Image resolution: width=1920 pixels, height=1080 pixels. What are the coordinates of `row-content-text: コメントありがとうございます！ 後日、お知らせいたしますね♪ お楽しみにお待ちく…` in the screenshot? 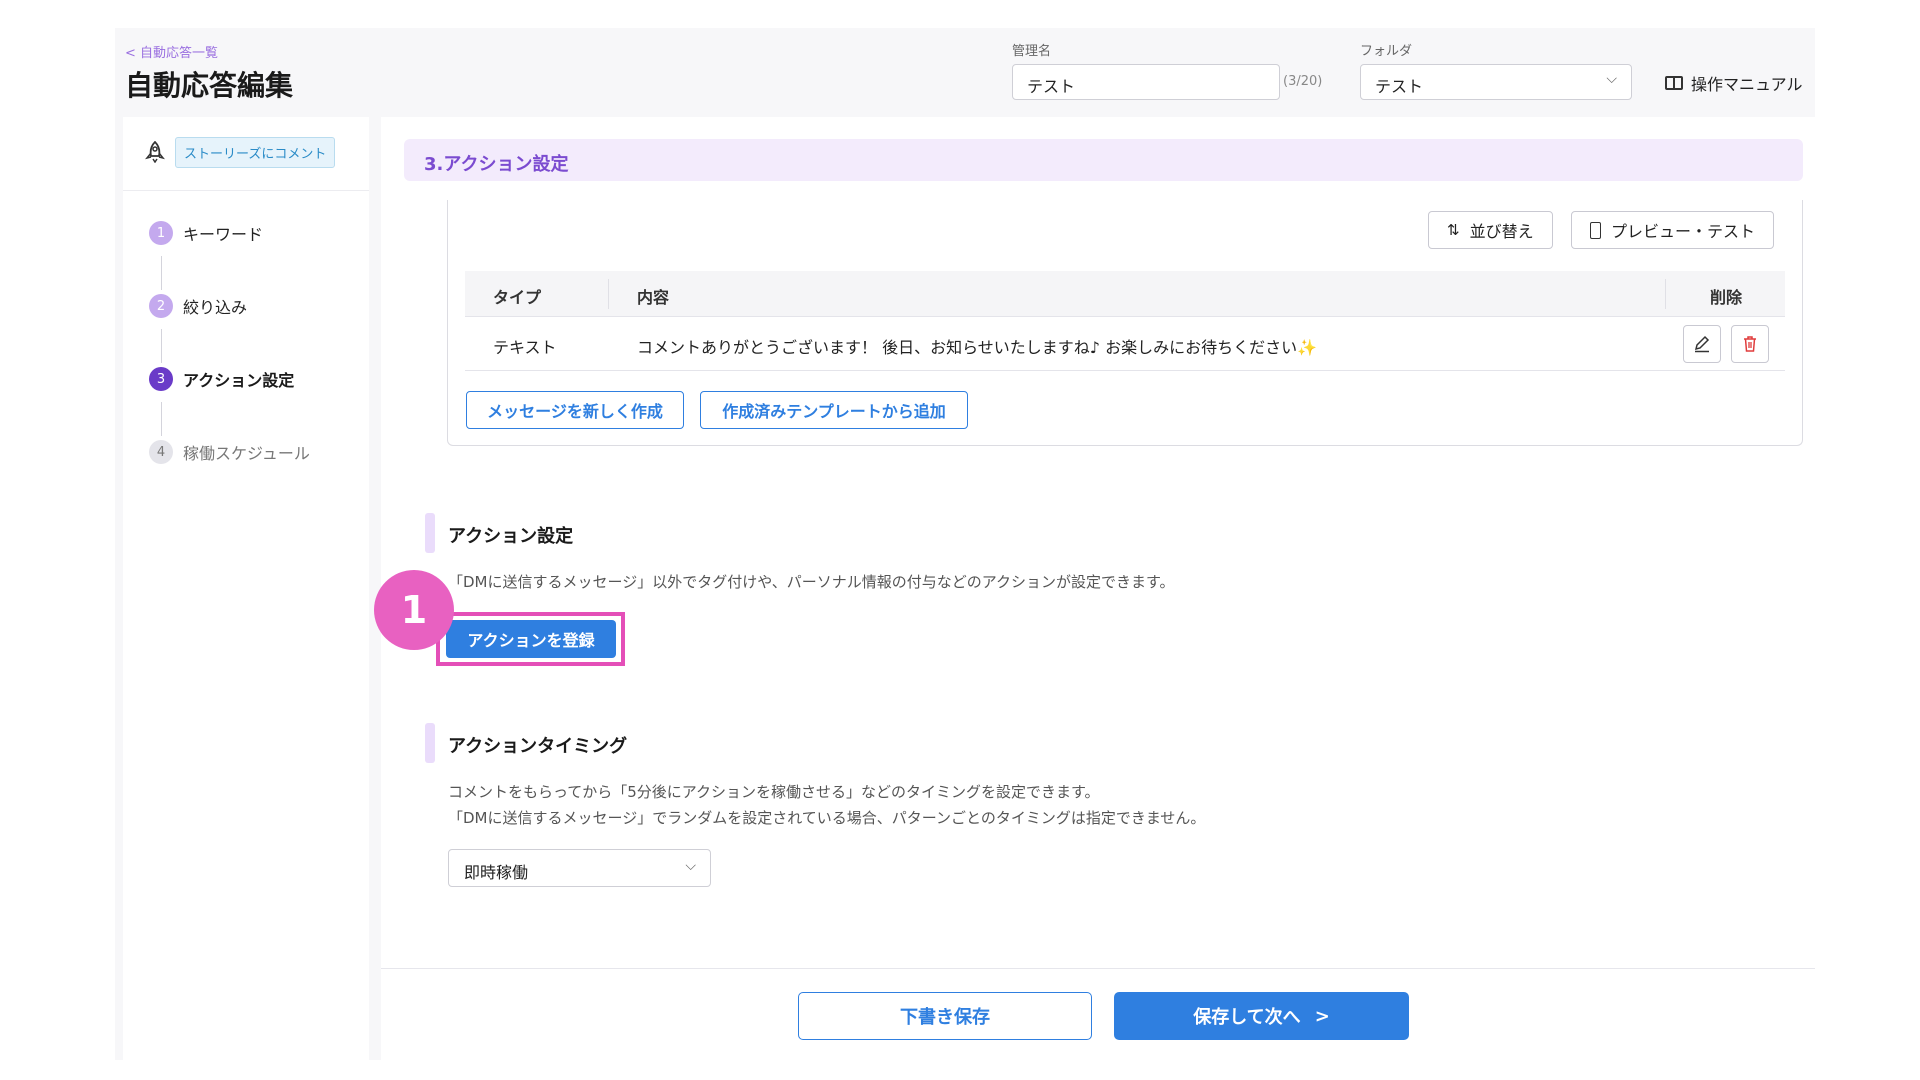 It's located at (967, 347).